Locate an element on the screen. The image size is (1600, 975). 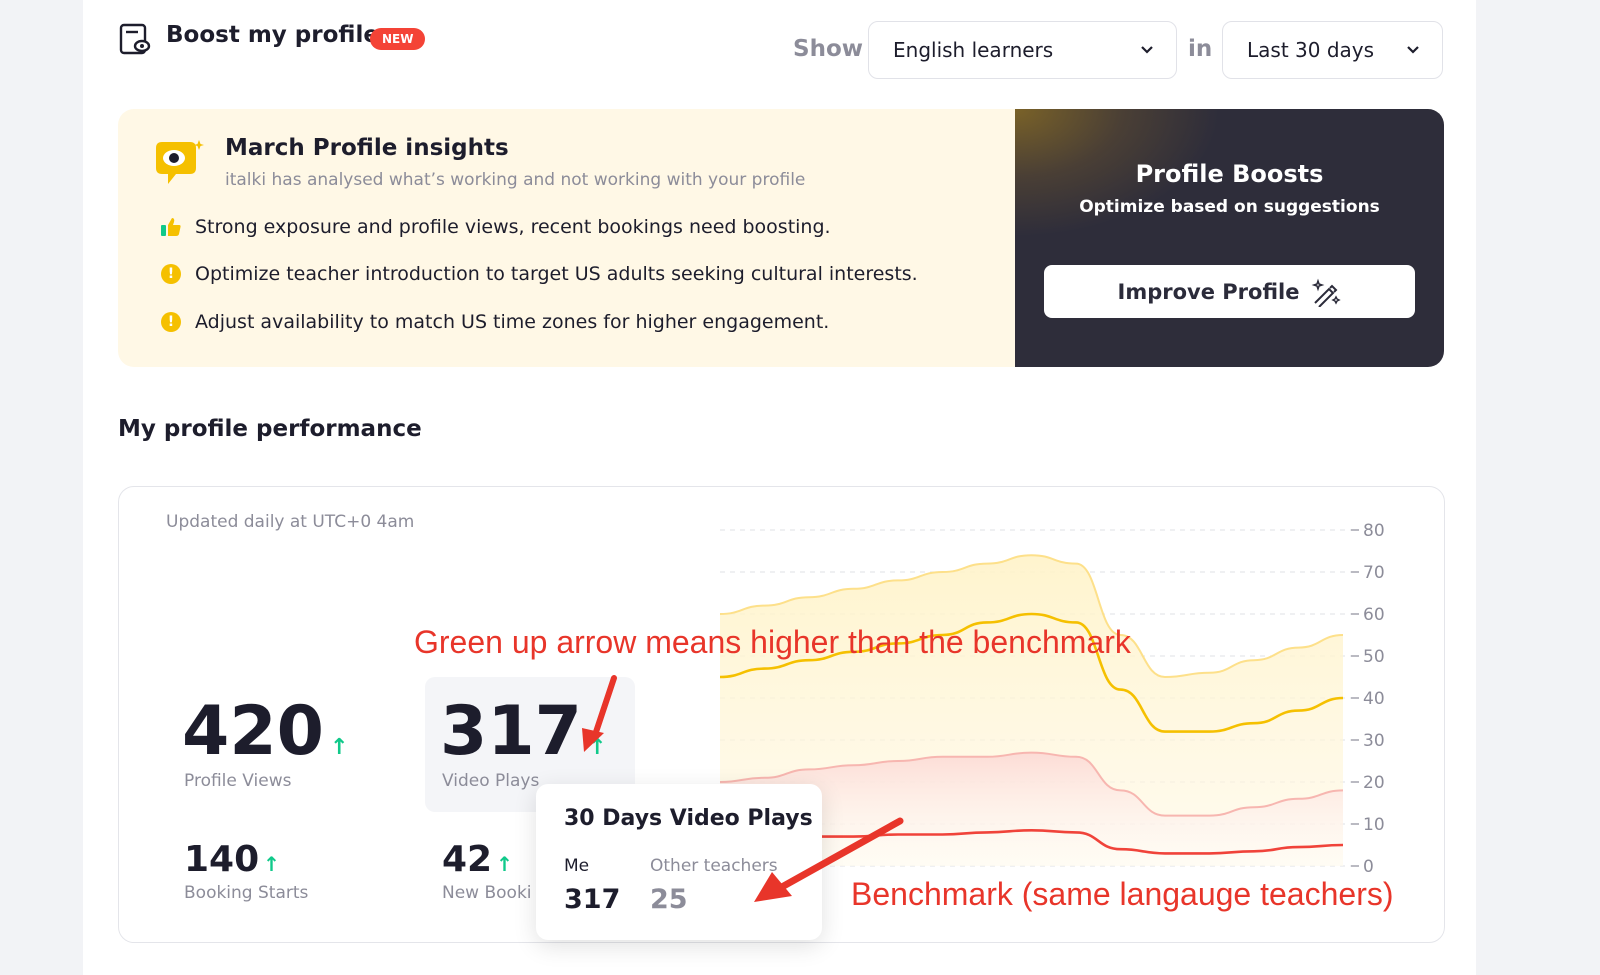
boosts-subtitle: Optimize based on suggestions is located at coordinates (1229, 207).